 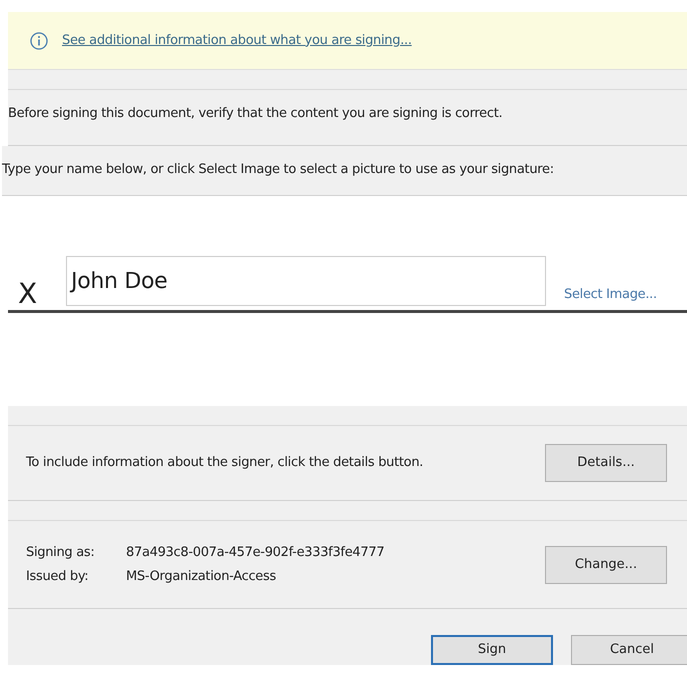 What do you see at coordinates (61, 553) in the screenshot?
I see `field-label: Signing as:` at bounding box center [61, 553].